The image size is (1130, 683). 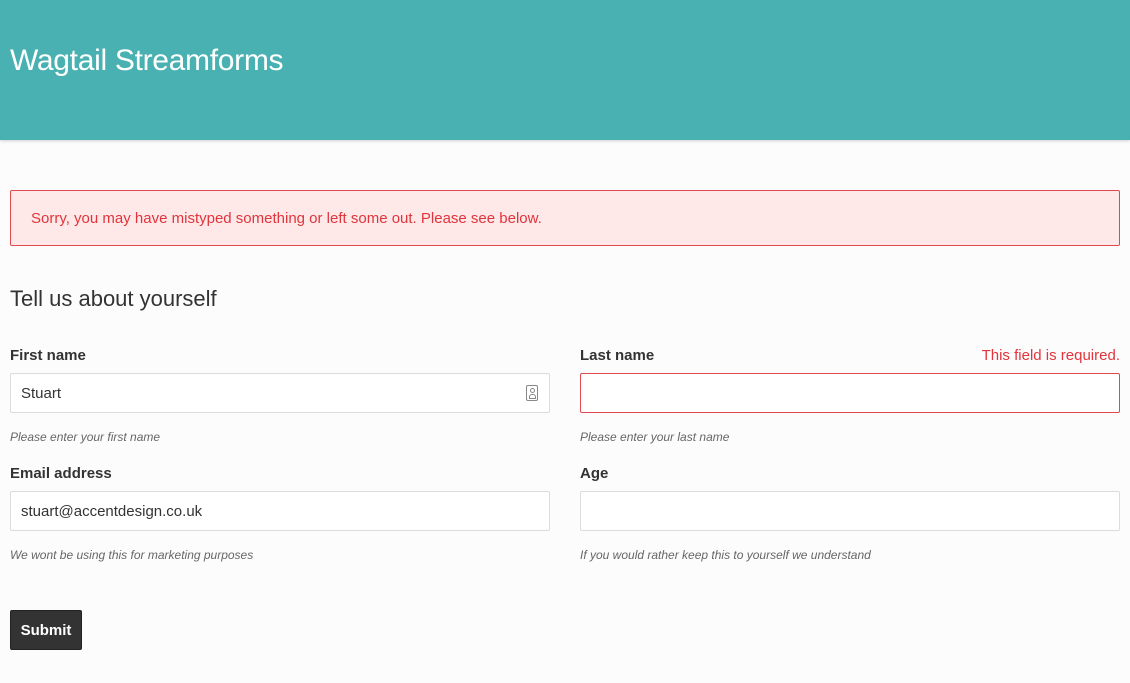 I want to click on email-input, so click(x=280, y=511).